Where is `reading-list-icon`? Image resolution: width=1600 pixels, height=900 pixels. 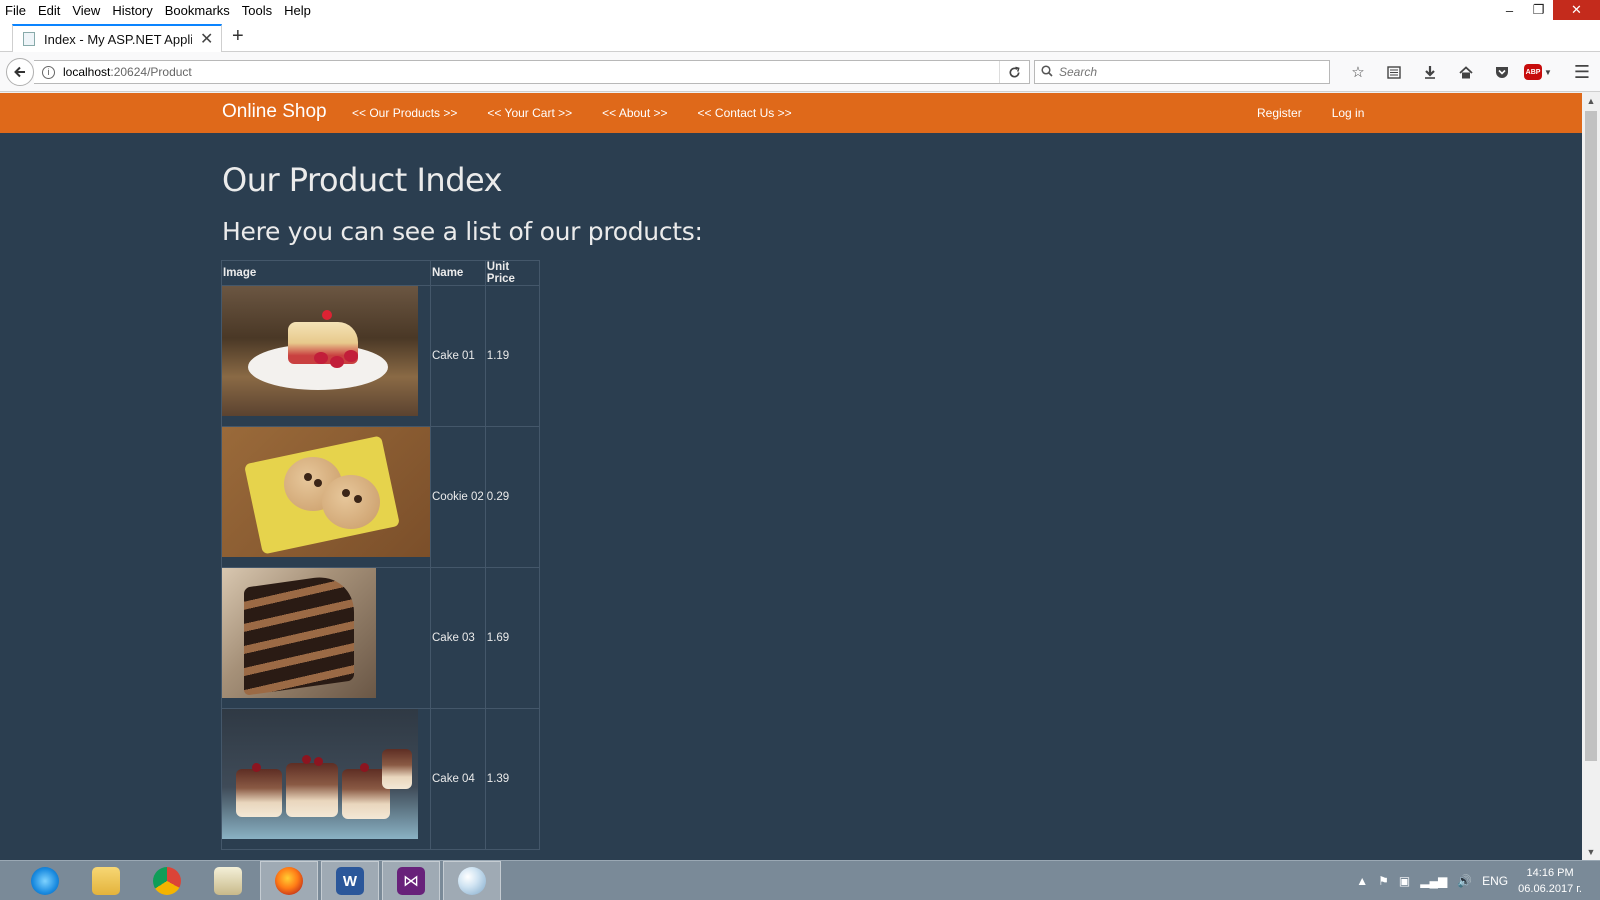
reading-list-icon is located at coordinates (1394, 72).